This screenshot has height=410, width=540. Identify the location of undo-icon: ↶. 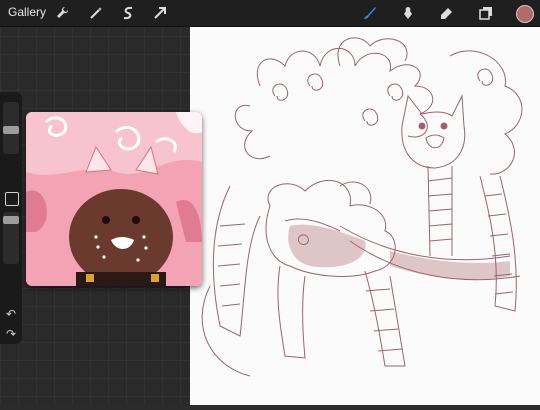
(11, 314).